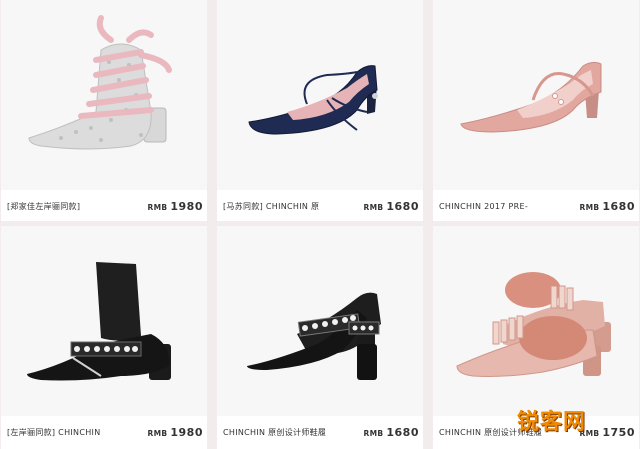 This screenshot has width=640, height=449. I want to click on product-image-navy-pump, so click(320, 95).